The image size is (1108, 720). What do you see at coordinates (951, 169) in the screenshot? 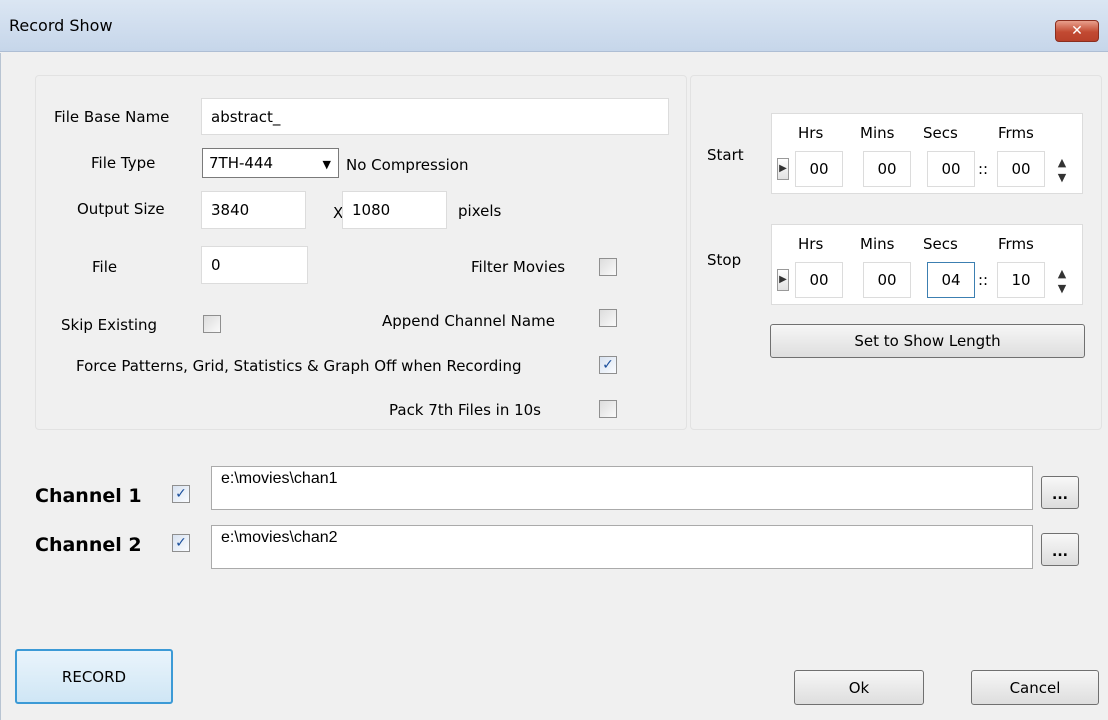
I see `start-secs-field: 00` at bounding box center [951, 169].